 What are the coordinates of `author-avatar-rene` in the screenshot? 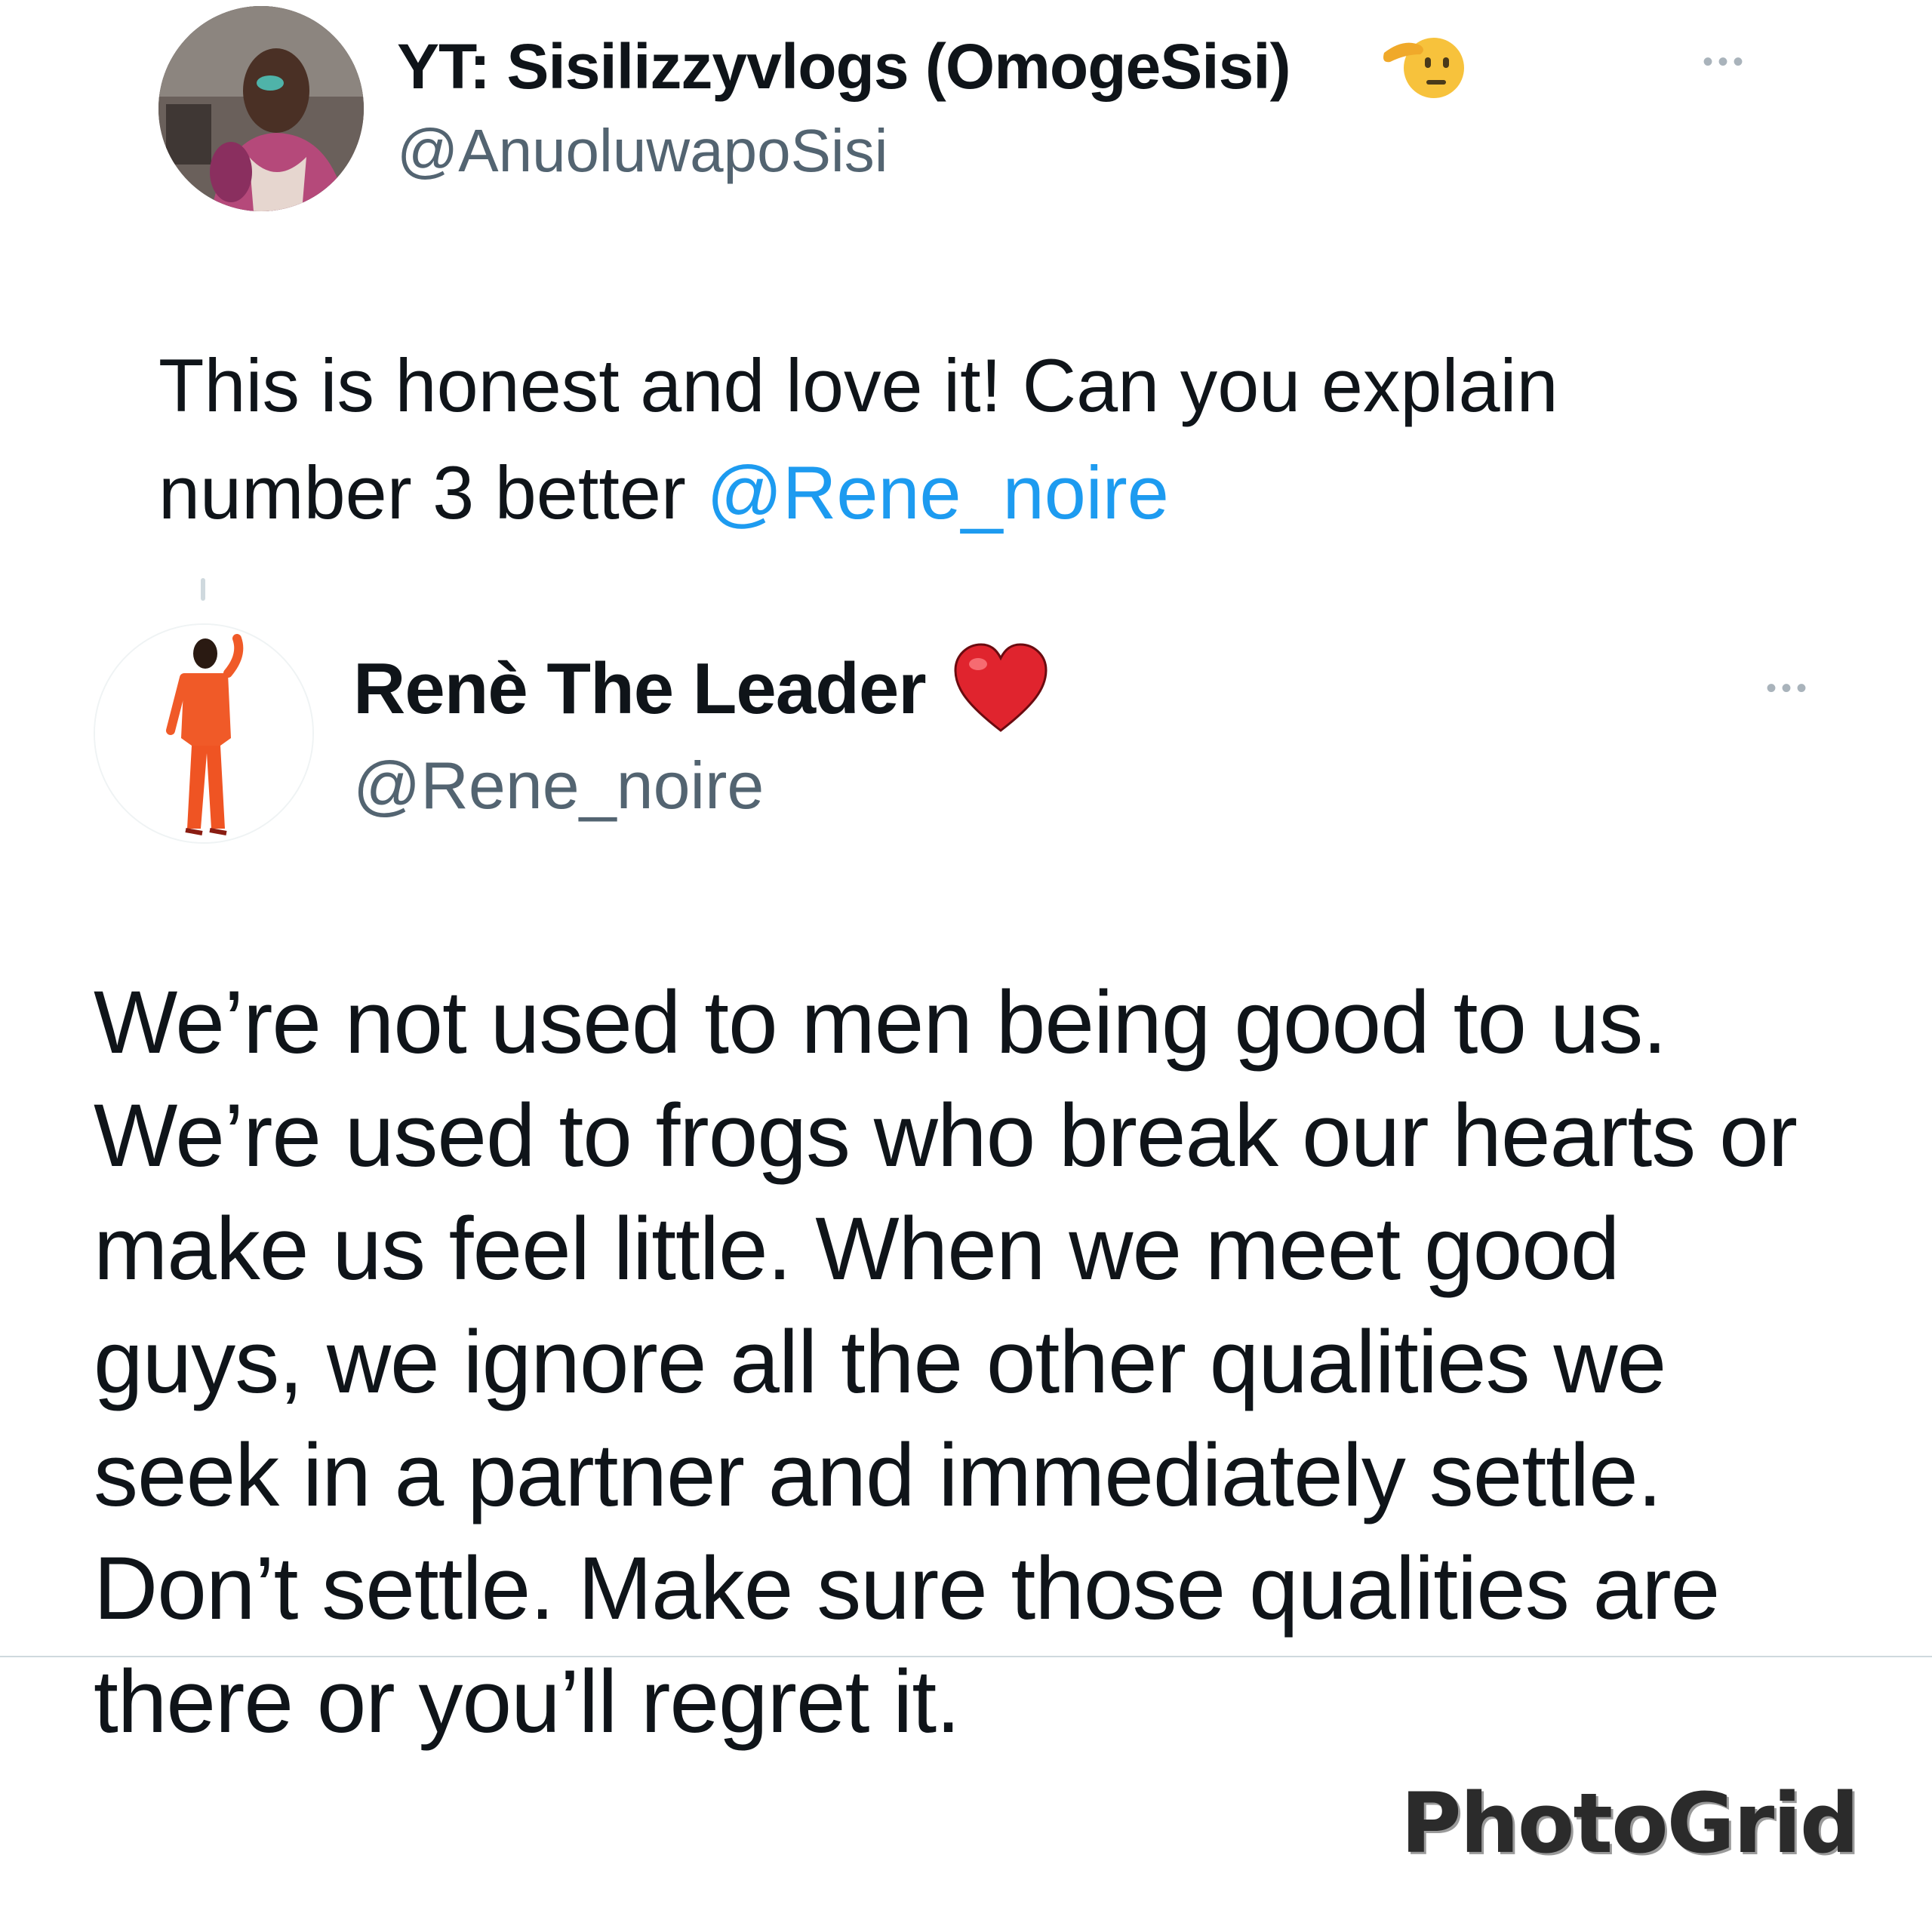 It's located at (204, 733).